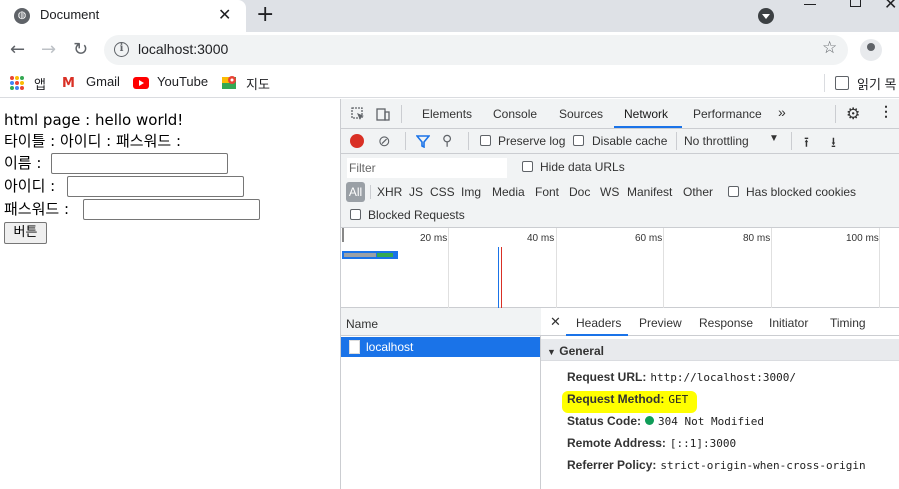  What do you see at coordinates (547, 192) in the screenshot?
I see `filter-type-font: Font` at bounding box center [547, 192].